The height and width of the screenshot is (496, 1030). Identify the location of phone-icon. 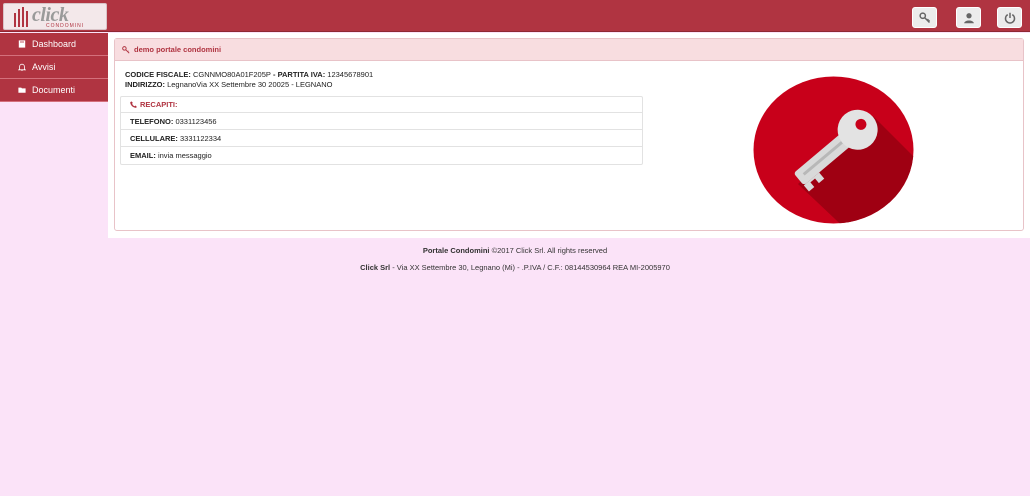
(133, 104).